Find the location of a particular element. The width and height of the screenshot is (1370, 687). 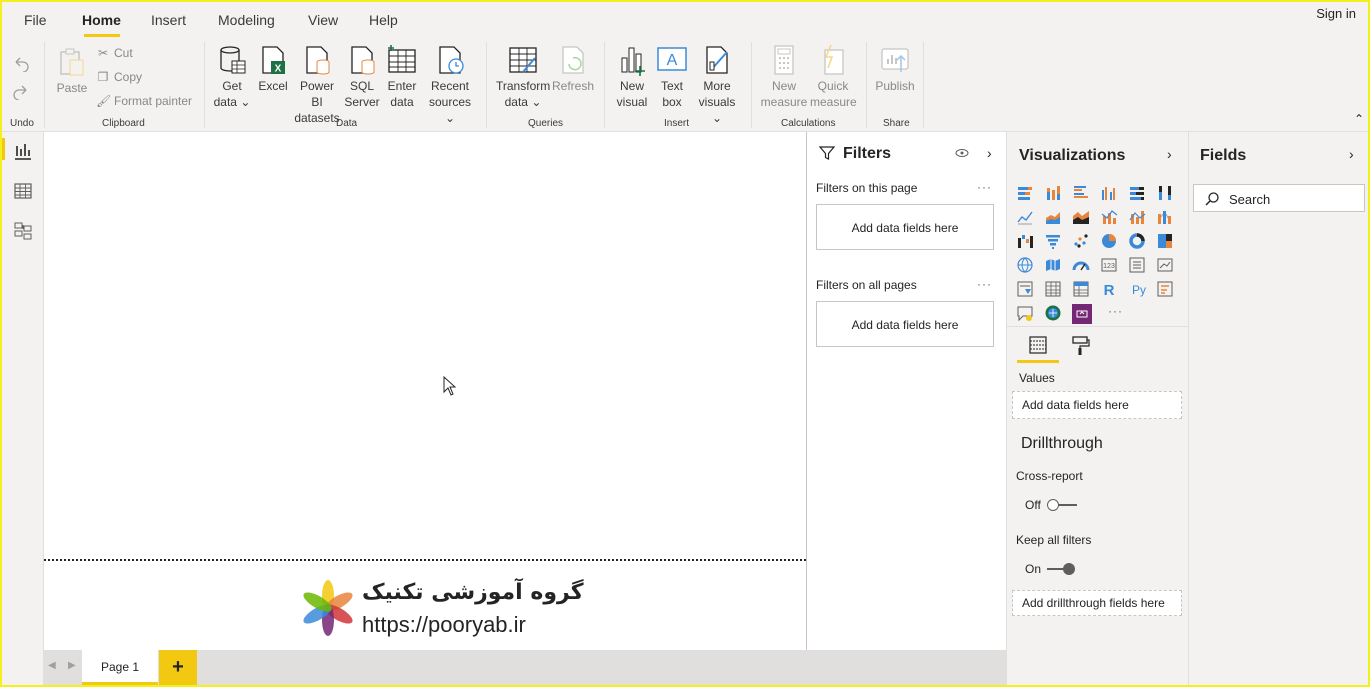

matrix-icon is located at coordinates (1081, 289).